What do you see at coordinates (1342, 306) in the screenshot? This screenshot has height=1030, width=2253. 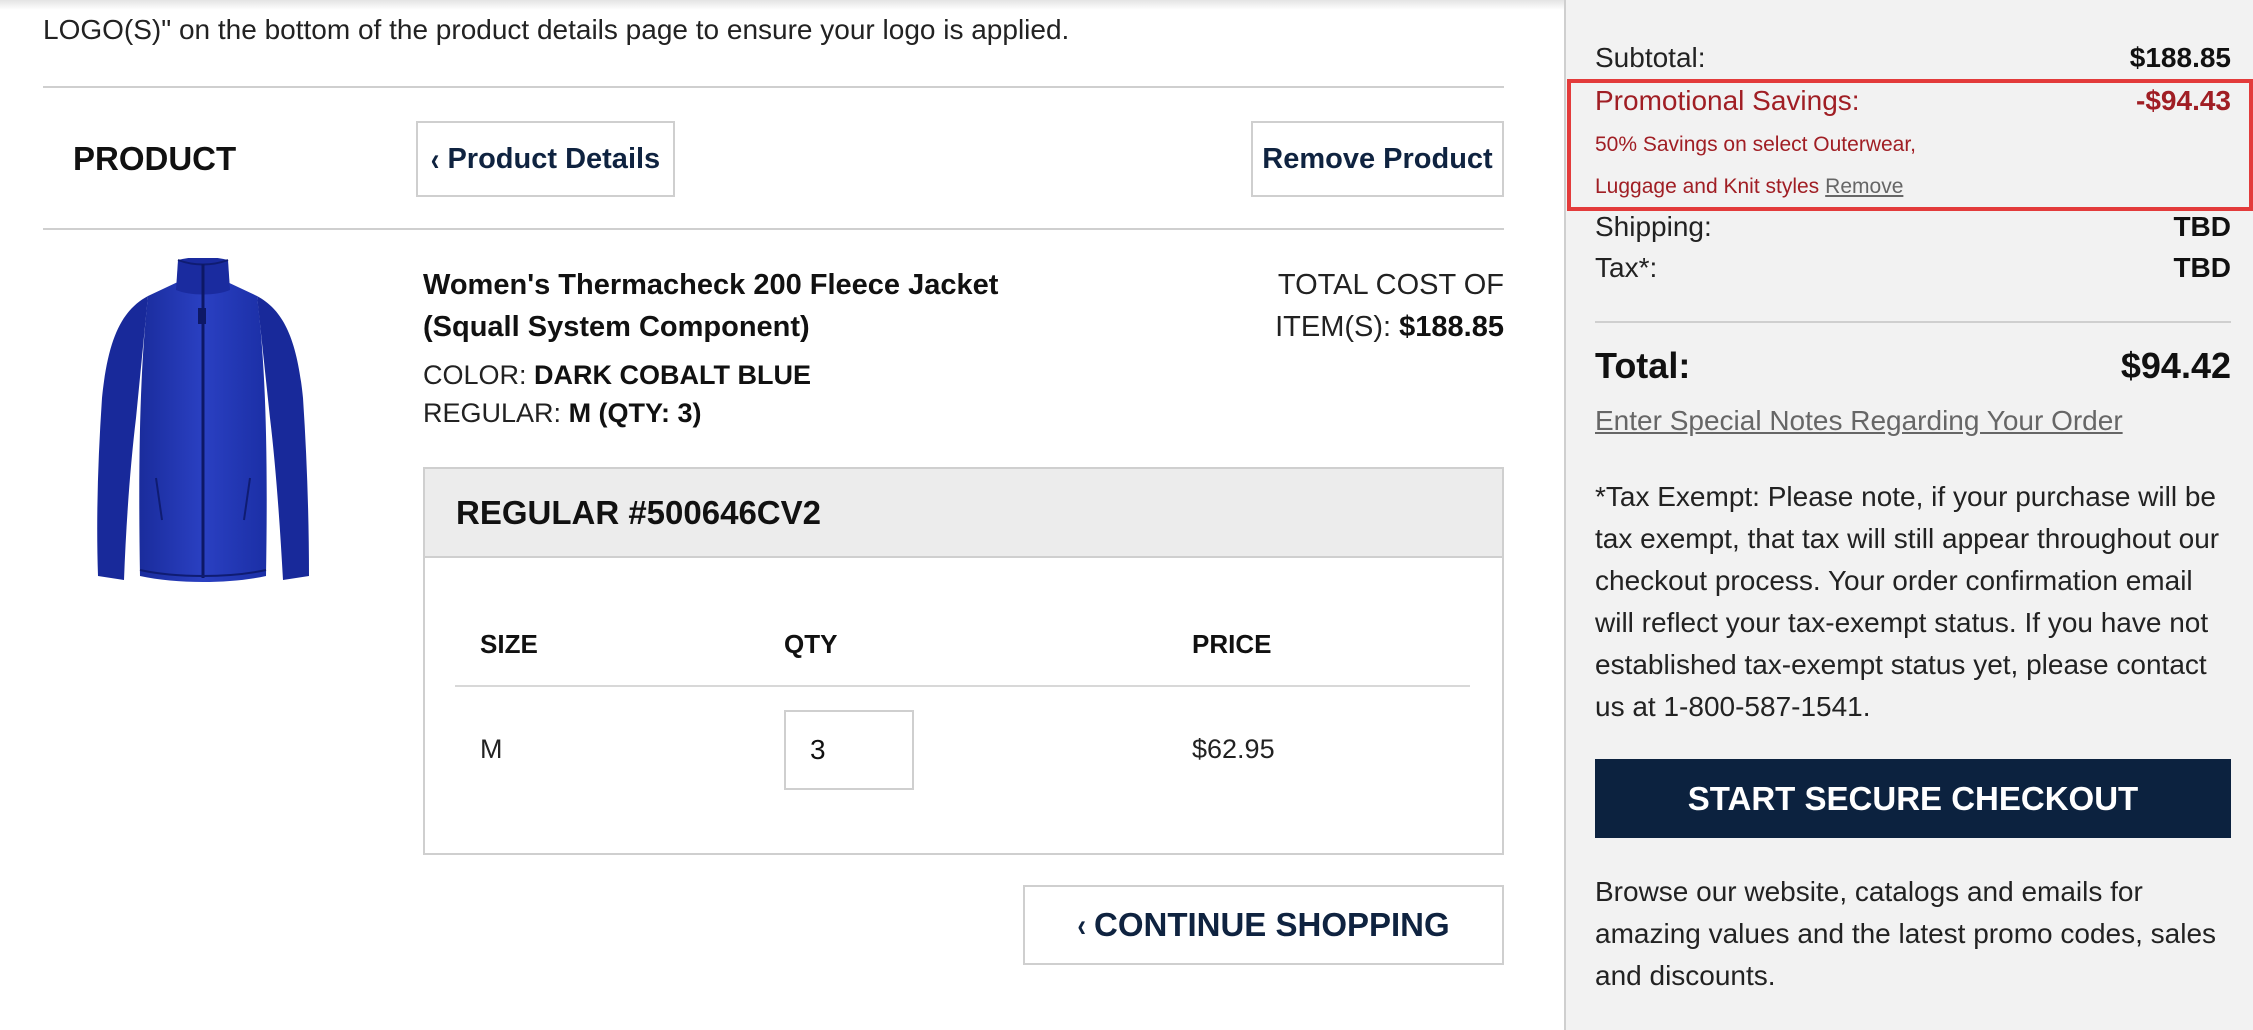 I see `item-total-cost: TOTAL COST OF ITEM(S): $188.85` at bounding box center [1342, 306].